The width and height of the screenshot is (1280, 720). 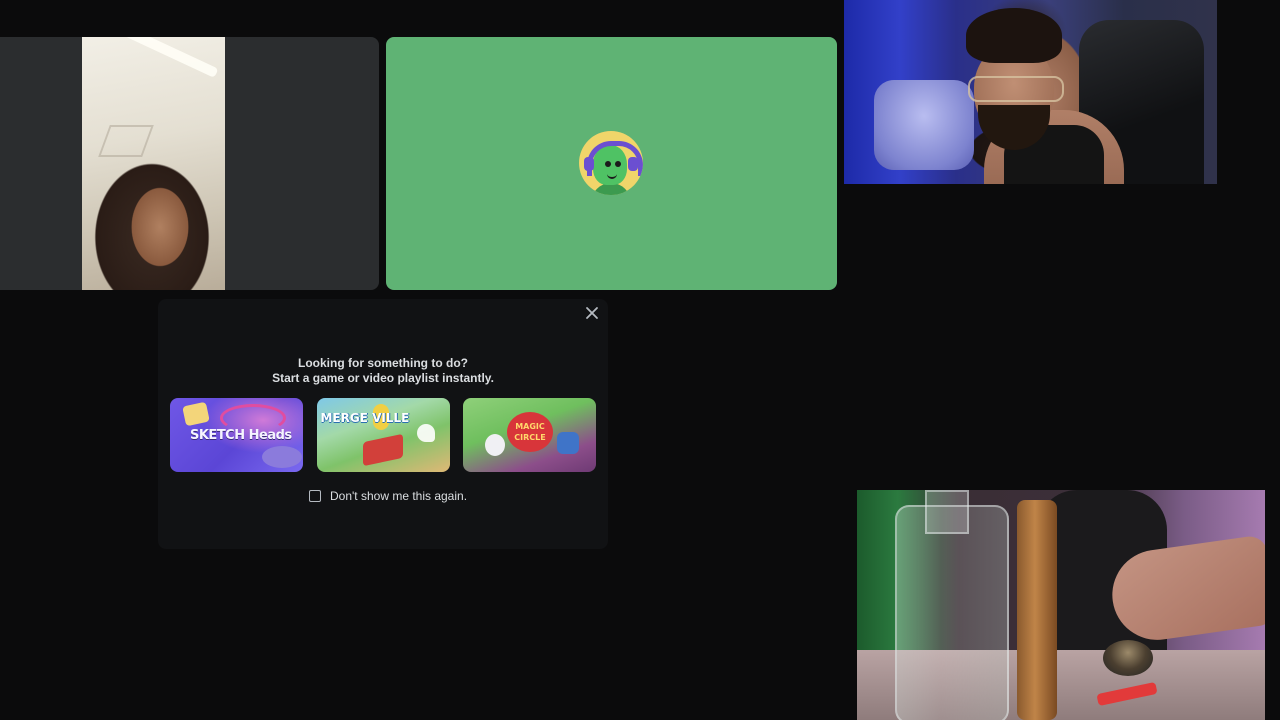 What do you see at coordinates (633, 164) in the screenshot?
I see `headset-right-ear` at bounding box center [633, 164].